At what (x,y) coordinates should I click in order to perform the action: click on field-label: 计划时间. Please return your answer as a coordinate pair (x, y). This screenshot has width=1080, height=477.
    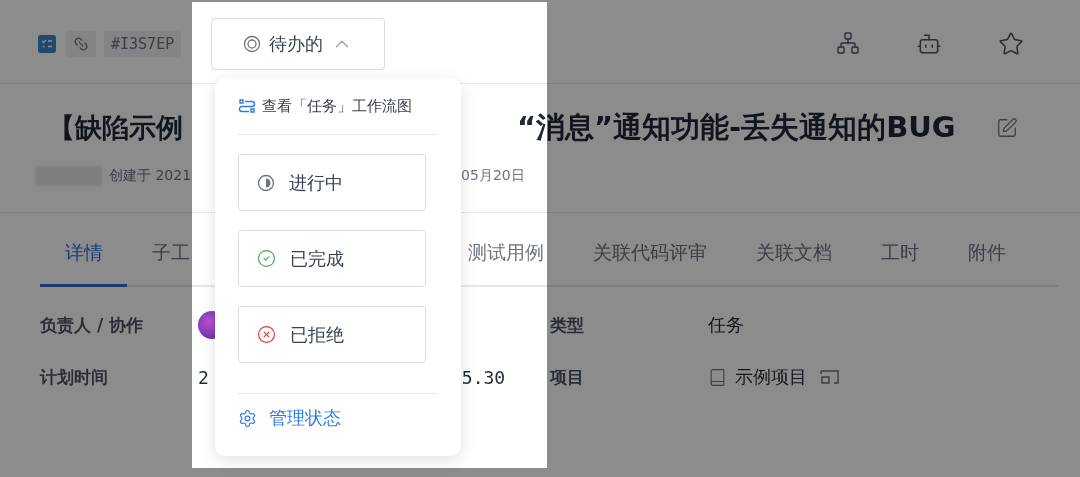
    Looking at the image, I should click on (74, 377).